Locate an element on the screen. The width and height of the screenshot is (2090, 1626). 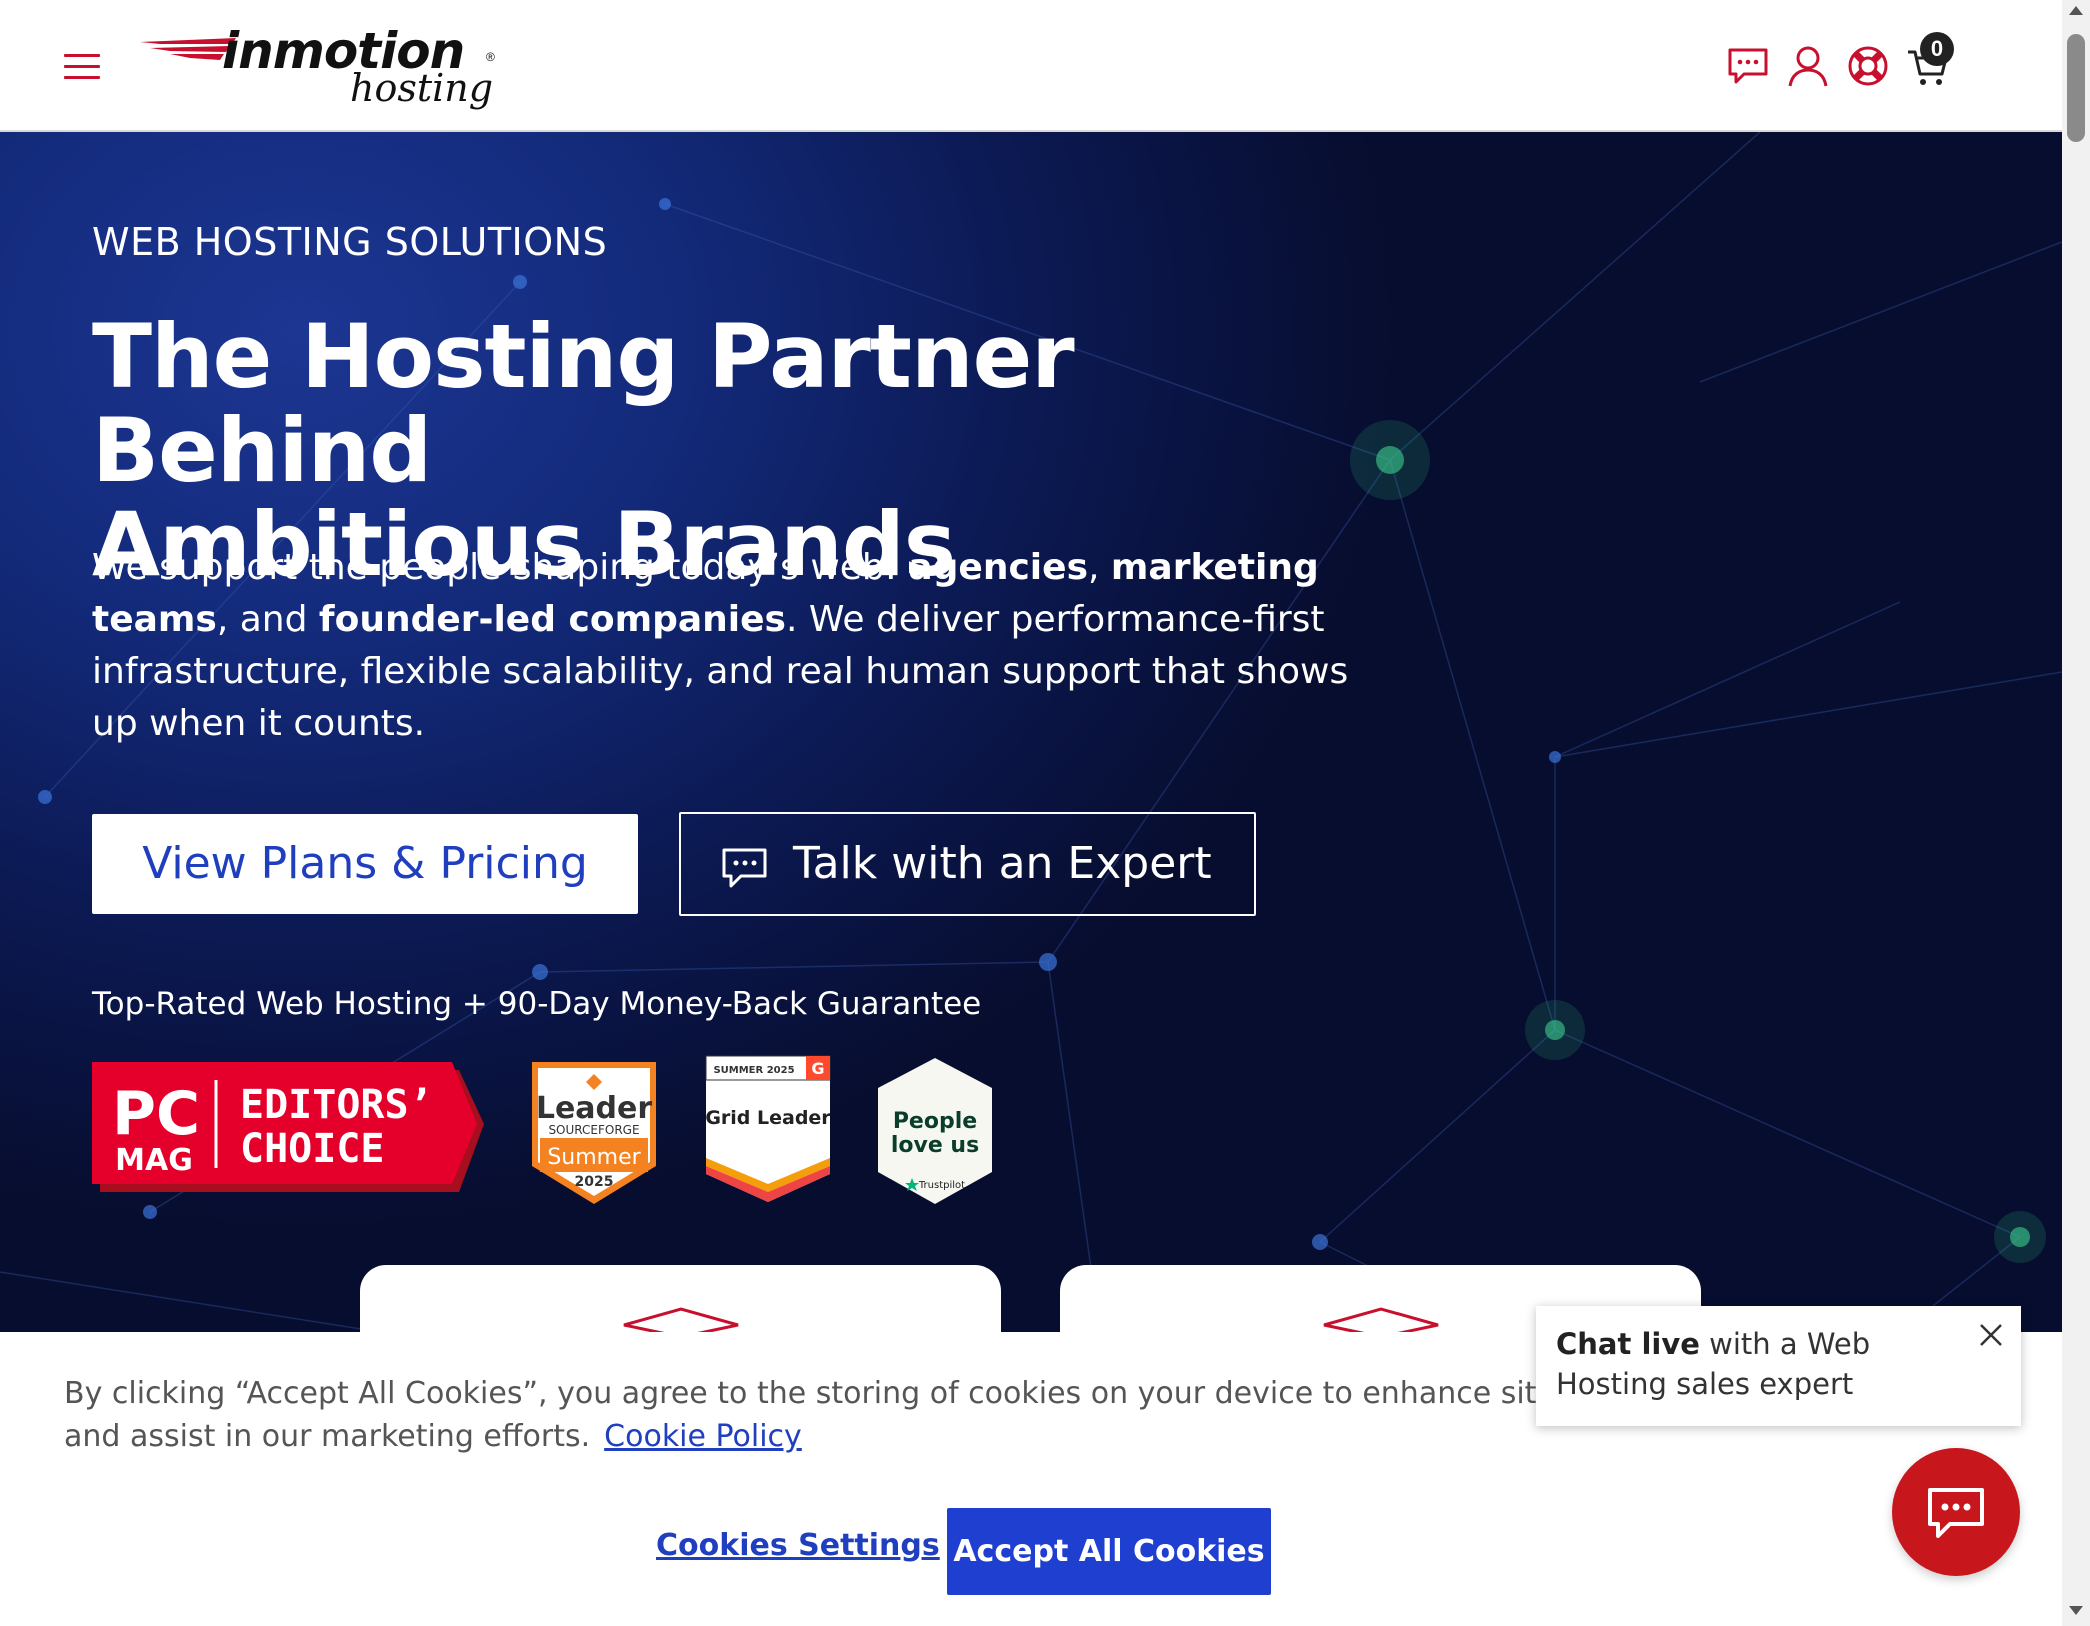
chat-launcher-button is located at coordinates (1956, 1512).